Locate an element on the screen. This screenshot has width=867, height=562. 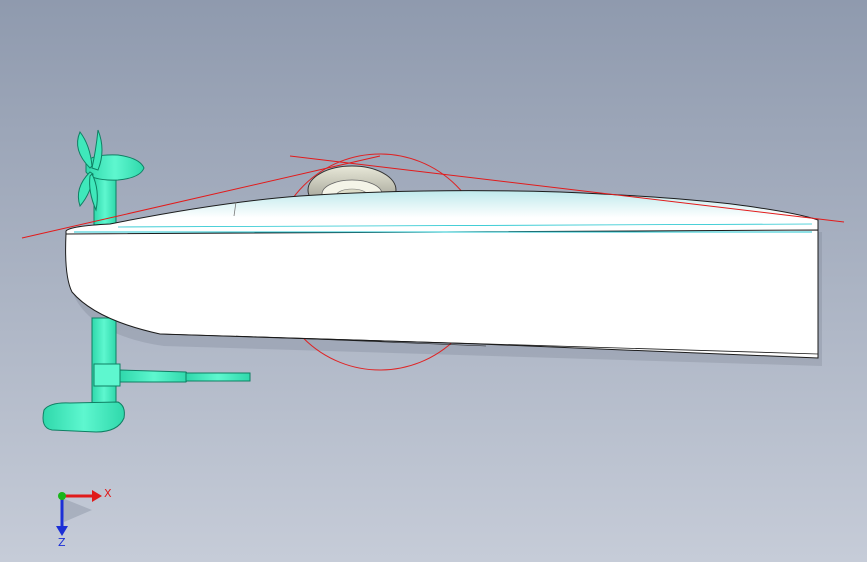
x-axis-label: X is located at coordinates (108, 493).